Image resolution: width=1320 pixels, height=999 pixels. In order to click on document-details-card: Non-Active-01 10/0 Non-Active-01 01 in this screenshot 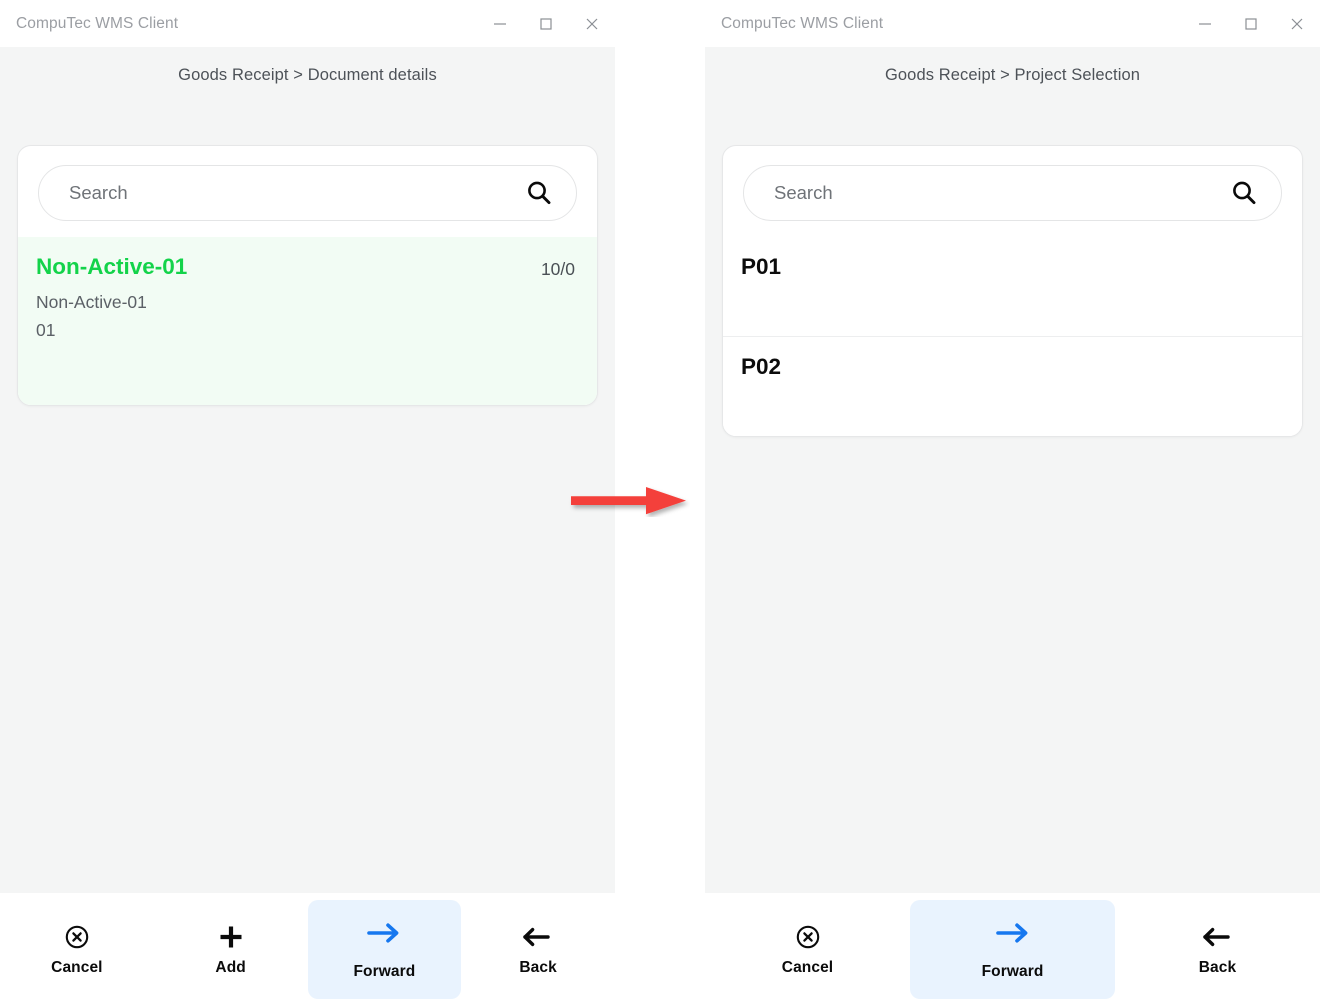, I will do `click(307, 275)`.